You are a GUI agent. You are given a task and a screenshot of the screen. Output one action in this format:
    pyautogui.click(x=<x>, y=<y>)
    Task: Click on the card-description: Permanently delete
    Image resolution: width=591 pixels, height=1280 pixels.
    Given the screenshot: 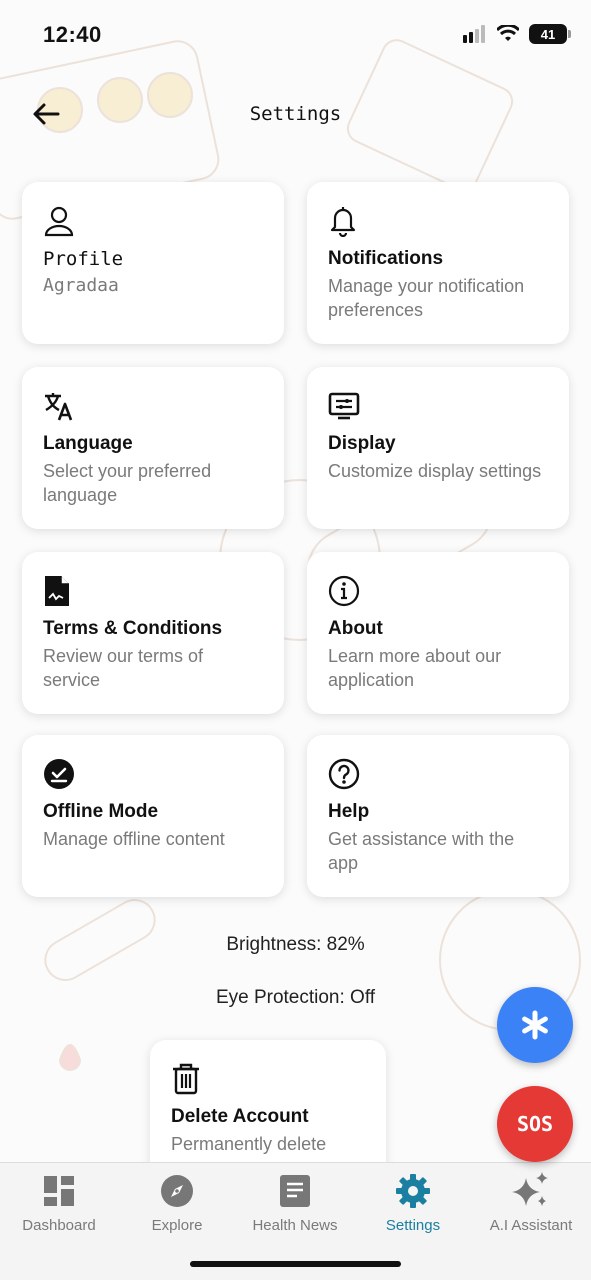 What is the action you would take?
    pyautogui.click(x=249, y=1144)
    